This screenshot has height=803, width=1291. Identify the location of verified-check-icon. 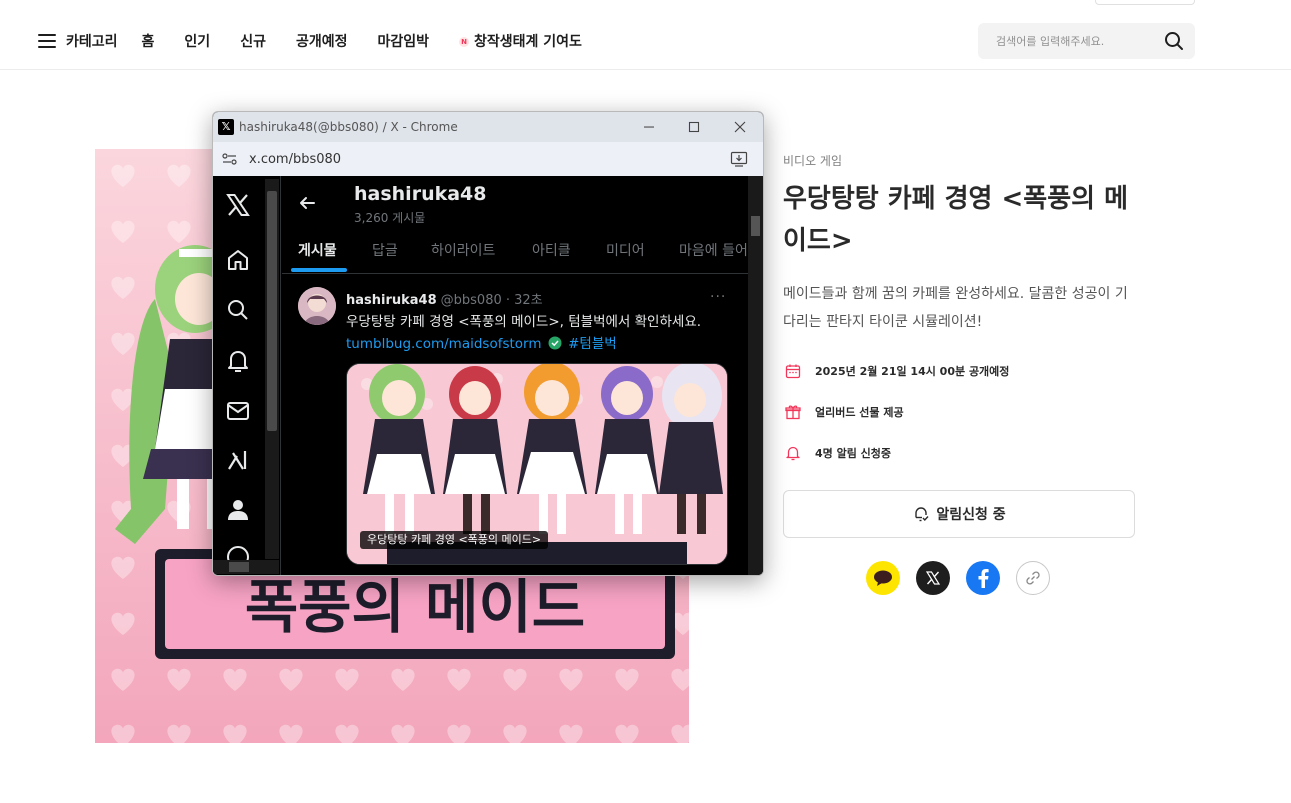
(555, 343).